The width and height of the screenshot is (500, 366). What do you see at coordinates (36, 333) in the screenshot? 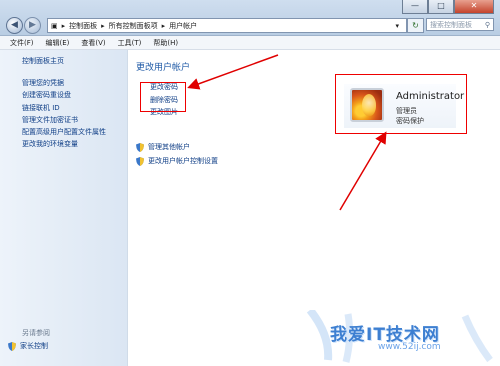
I see `see-also-heading: 另请参阅` at bounding box center [36, 333].